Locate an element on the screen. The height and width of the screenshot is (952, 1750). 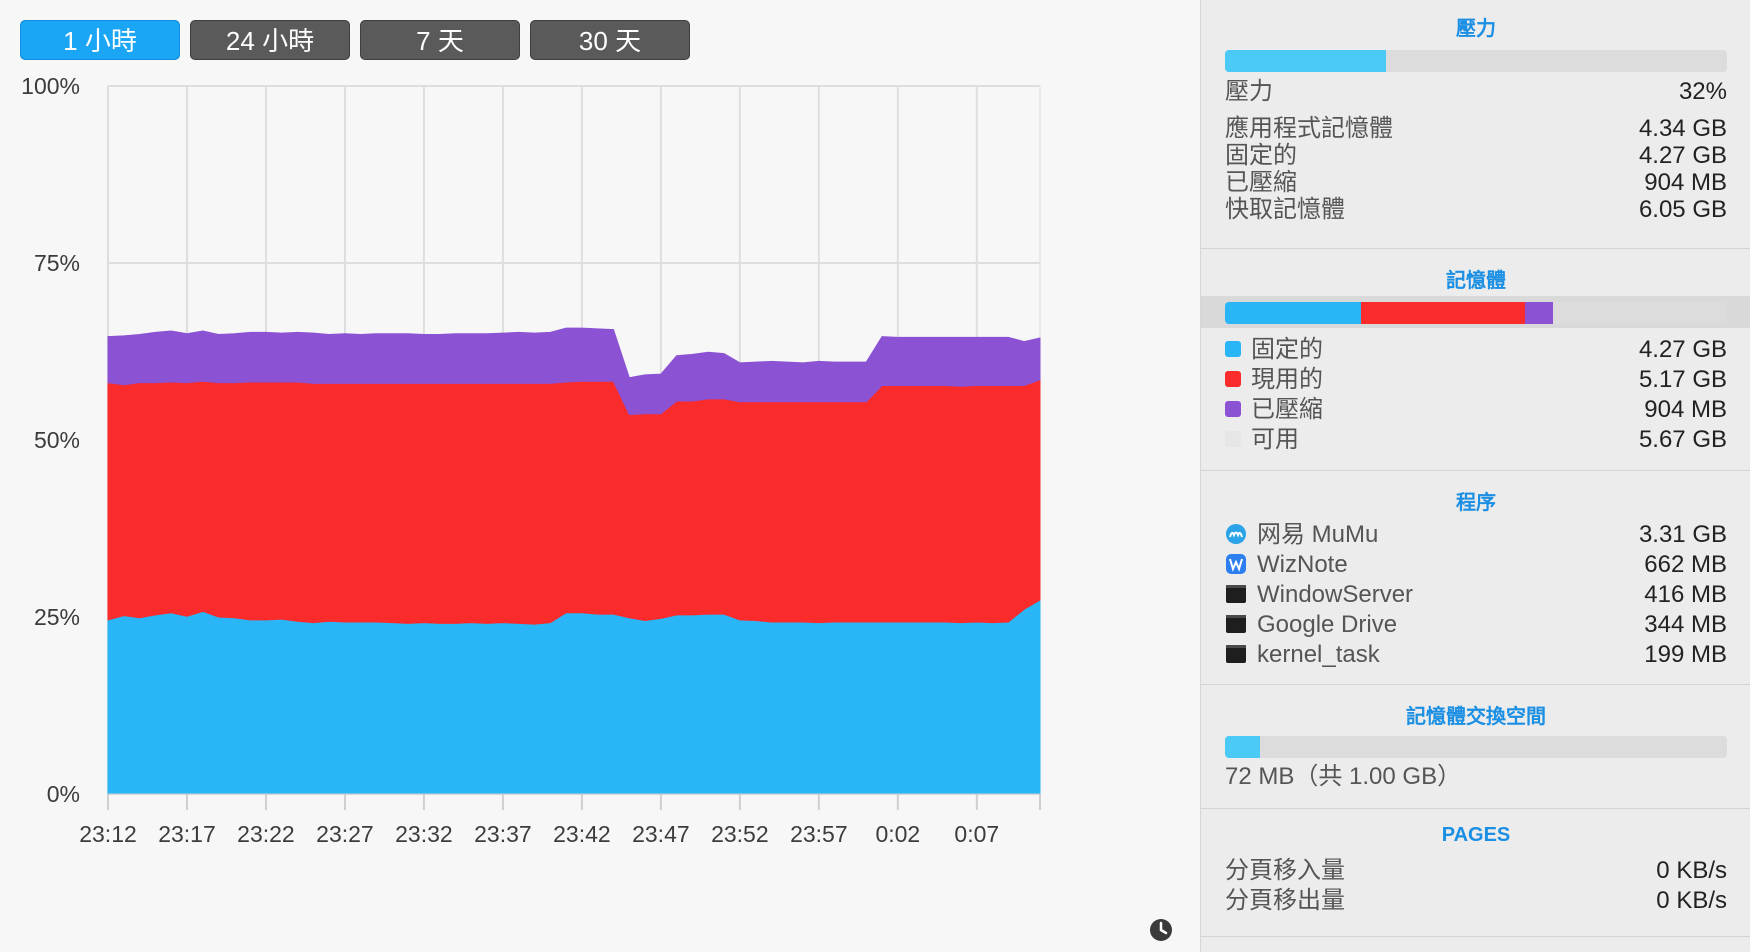
x-tick-label: 23:57 is located at coordinates (819, 834).